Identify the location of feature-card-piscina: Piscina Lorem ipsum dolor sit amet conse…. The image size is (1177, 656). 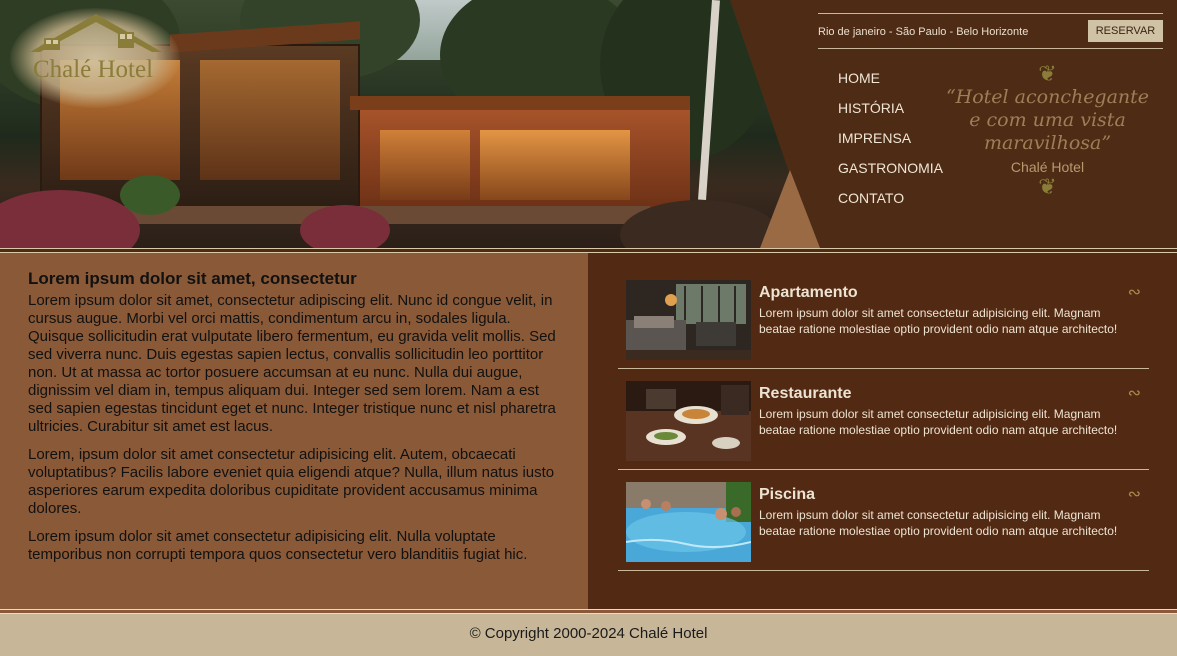
(883, 520).